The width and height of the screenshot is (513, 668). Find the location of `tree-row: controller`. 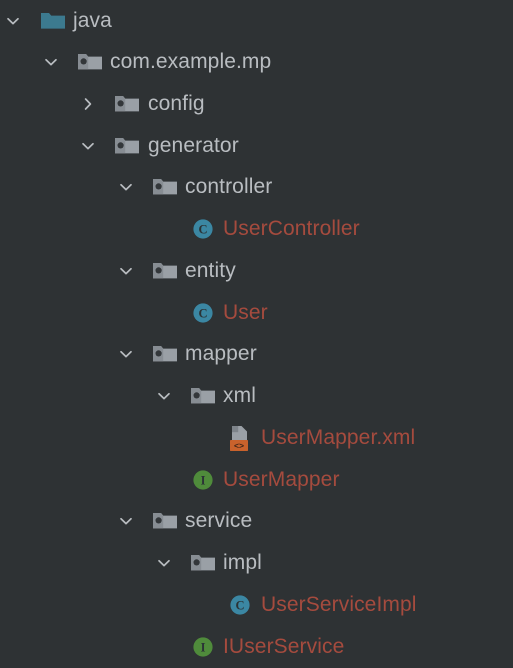

tree-row: controller is located at coordinates (256, 187).